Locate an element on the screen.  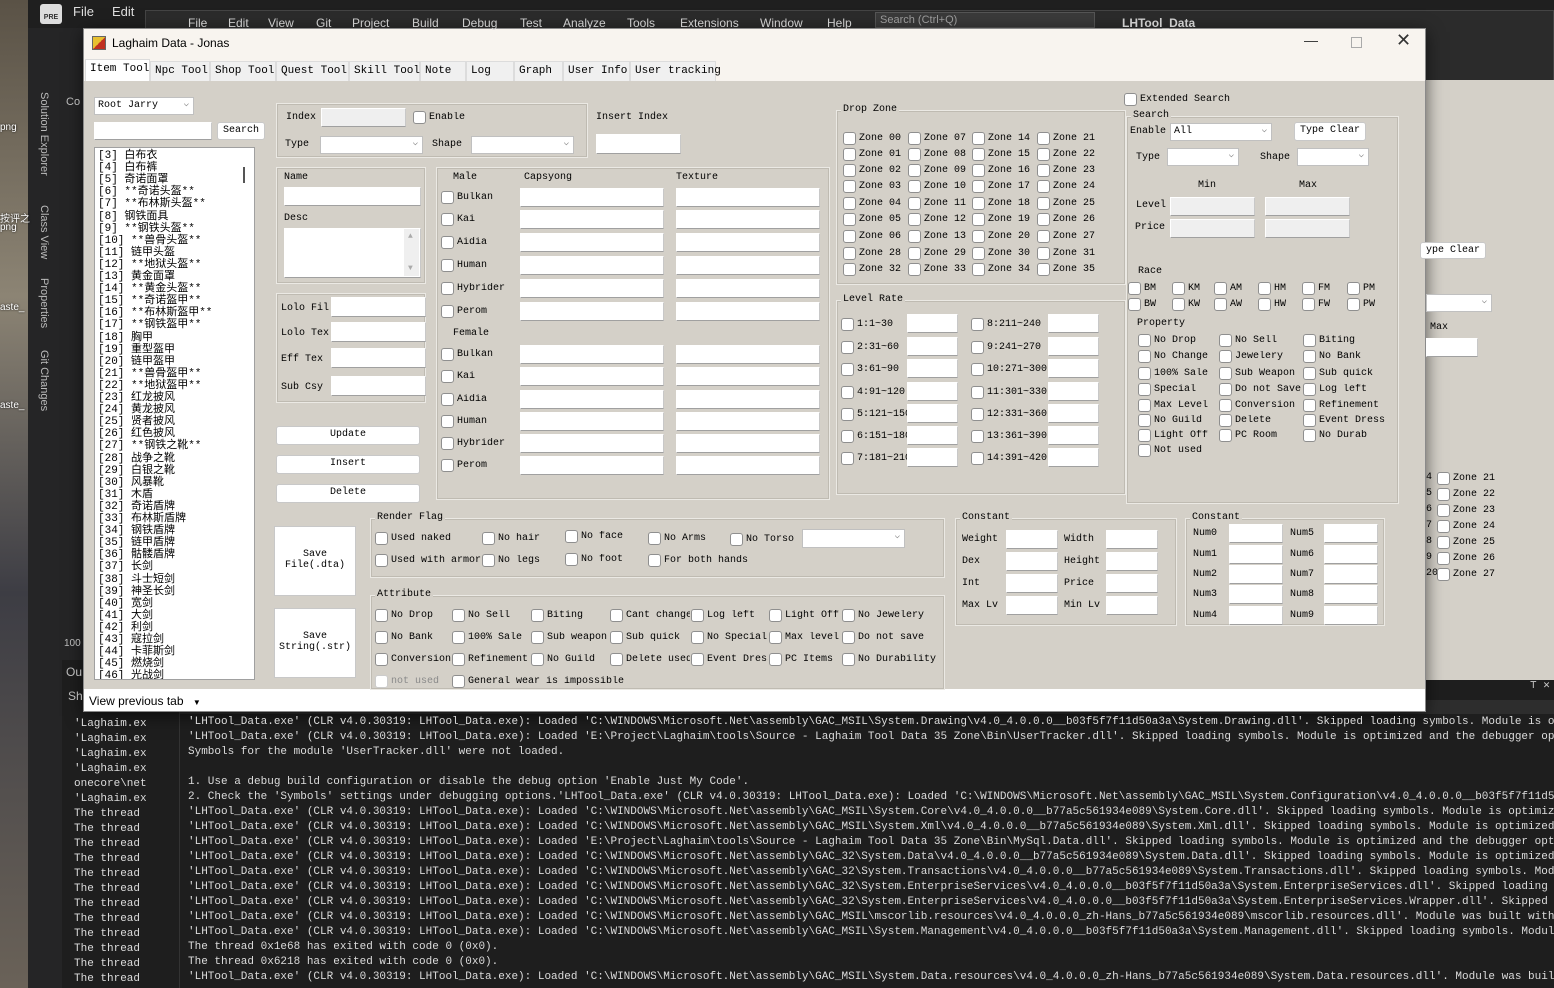
insert-button: Insert is located at coordinates (348, 464).